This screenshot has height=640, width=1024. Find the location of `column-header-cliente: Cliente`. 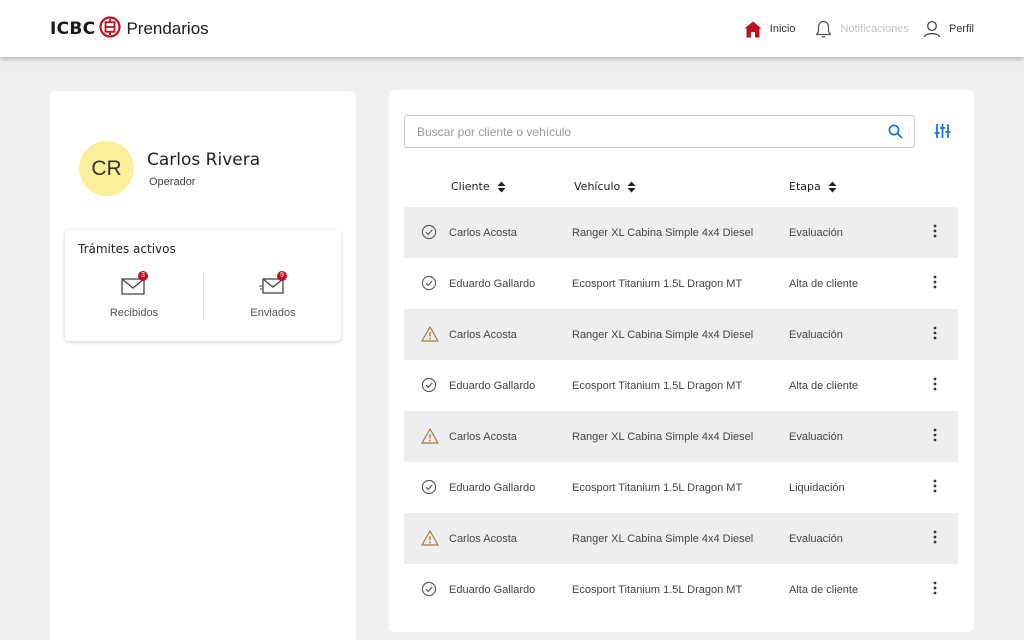

column-header-cliente: Cliente is located at coordinates (478, 186).